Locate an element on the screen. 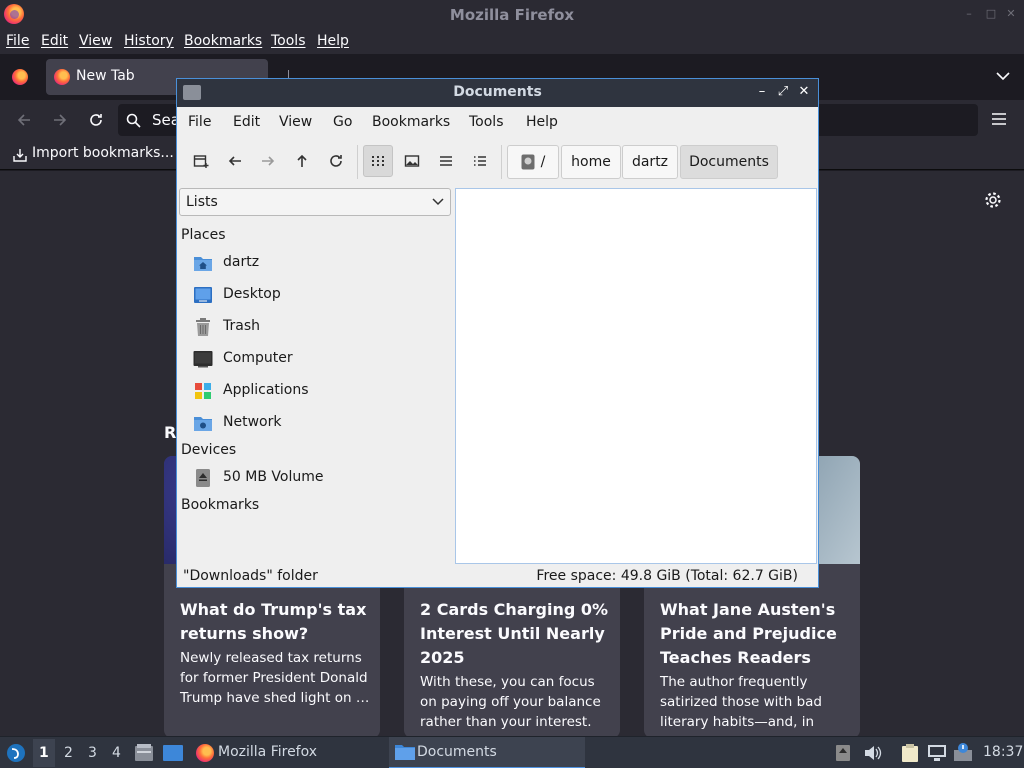 Image resolution: width=1024 pixels, height=768 pixels. firefox-window-title: Mozilla Firefox is located at coordinates (512, 15).